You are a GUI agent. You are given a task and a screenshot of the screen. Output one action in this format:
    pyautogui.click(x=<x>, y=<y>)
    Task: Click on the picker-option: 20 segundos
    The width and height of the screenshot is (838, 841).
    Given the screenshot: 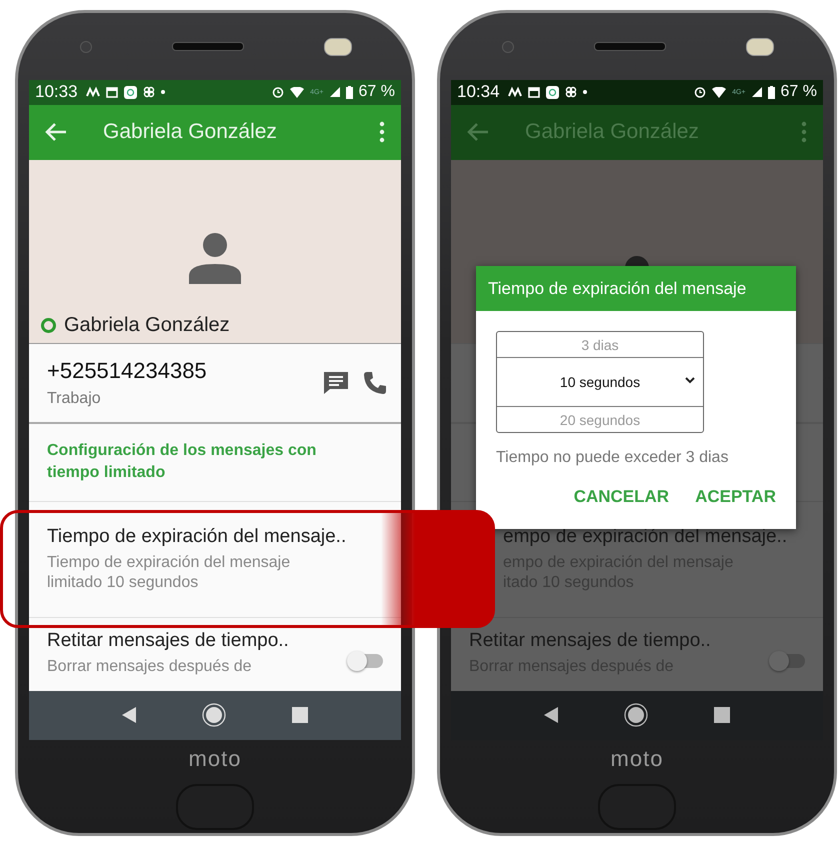 What is the action you would take?
    pyautogui.click(x=600, y=419)
    